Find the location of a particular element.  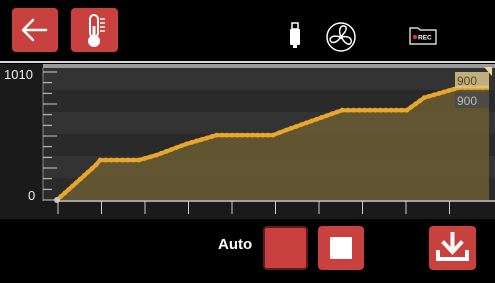

y-tick-label-min: 0 is located at coordinates (32, 195).